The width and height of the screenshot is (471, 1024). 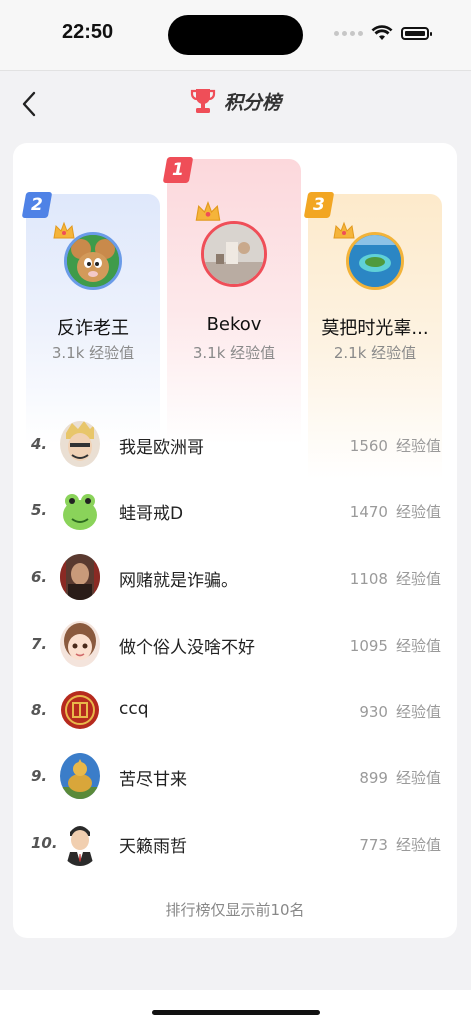 I want to click on ranking-row-10: 10. 天籁雨哲 773 经验值, so click(x=235, y=844).